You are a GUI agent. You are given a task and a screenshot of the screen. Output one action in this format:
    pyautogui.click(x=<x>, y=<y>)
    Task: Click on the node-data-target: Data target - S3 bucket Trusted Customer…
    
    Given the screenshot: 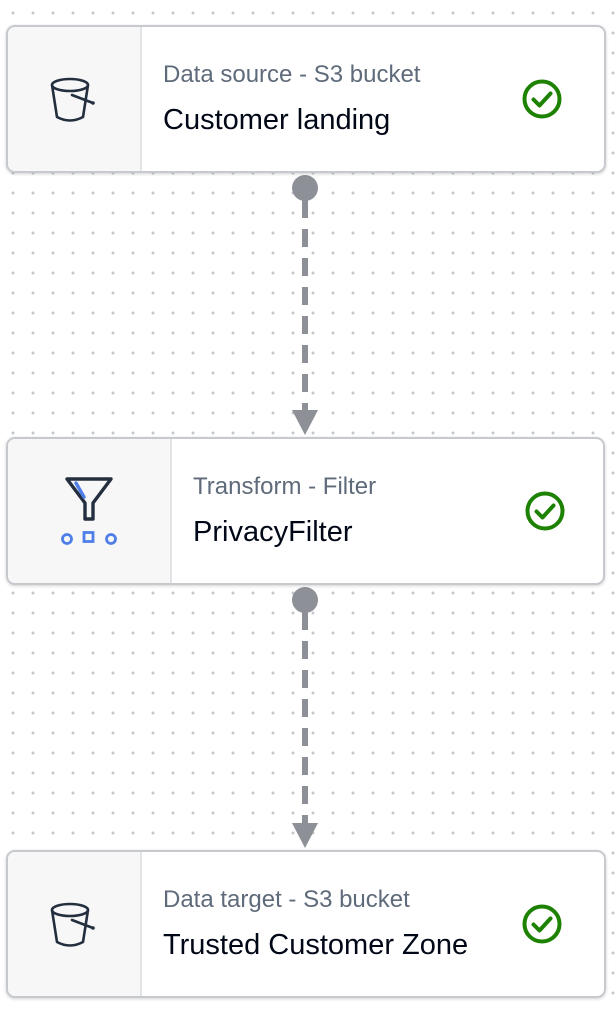 What is the action you would take?
    pyautogui.click(x=306, y=924)
    